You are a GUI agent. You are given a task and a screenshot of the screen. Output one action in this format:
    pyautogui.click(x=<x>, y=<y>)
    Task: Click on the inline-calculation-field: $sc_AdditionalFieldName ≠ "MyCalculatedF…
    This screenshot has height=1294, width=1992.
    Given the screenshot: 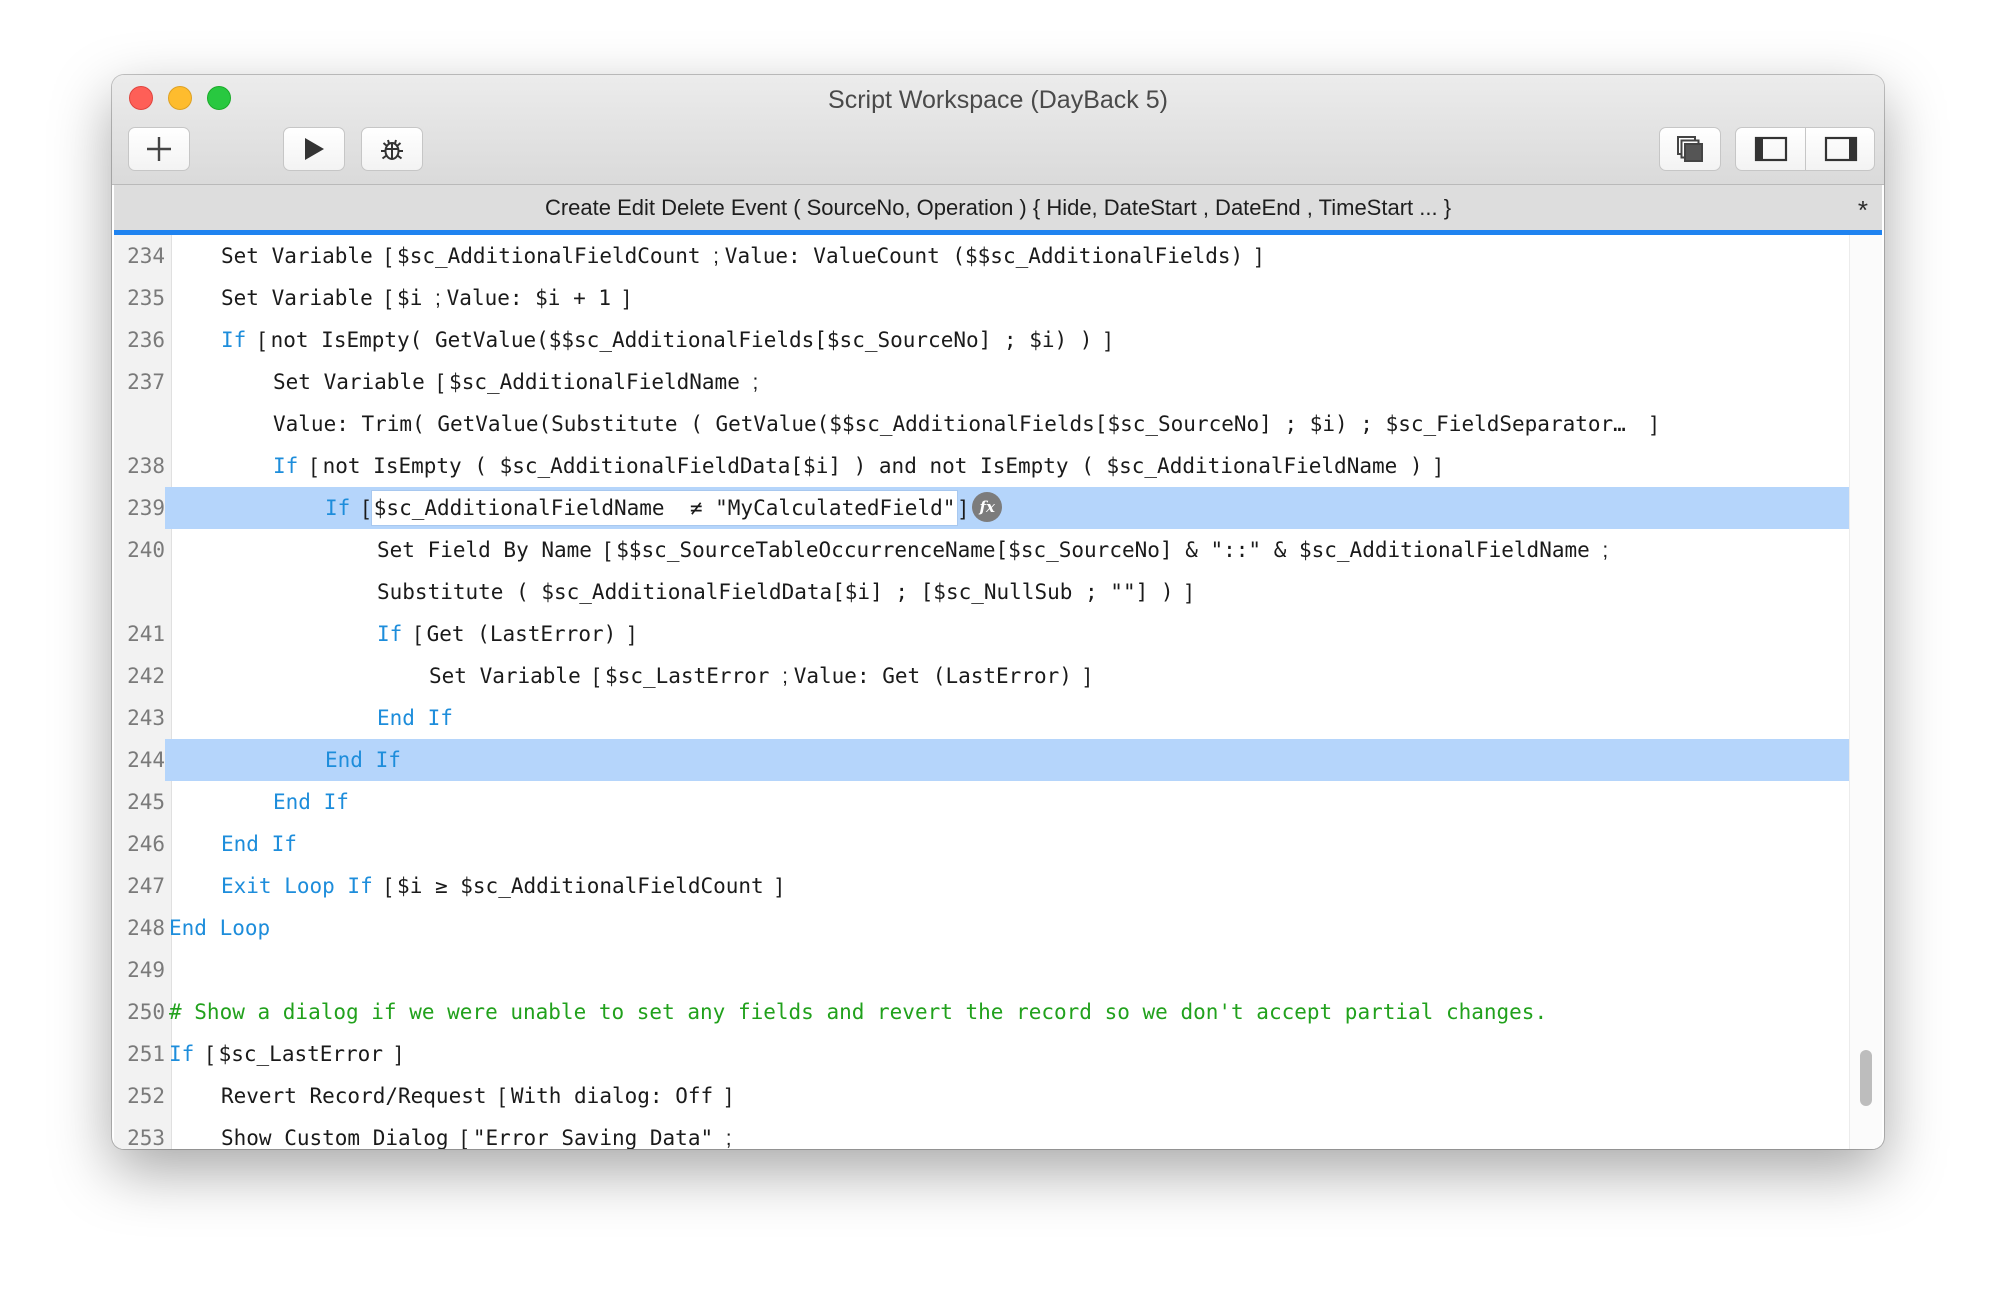 What is the action you would take?
    pyautogui.click(x=664, y=508)
    